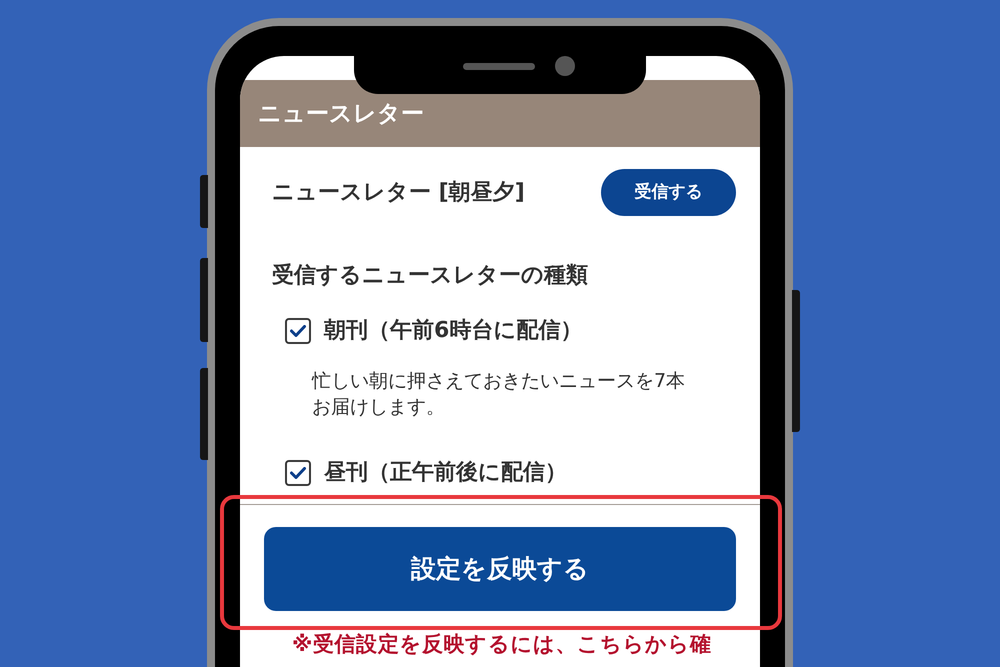 Image resolution: width=1000 pixels, height=667 pixels. Describe the element at coordinates (500, 569) in the screenshot. I see `apply-button: 設定を反映する` at that location.